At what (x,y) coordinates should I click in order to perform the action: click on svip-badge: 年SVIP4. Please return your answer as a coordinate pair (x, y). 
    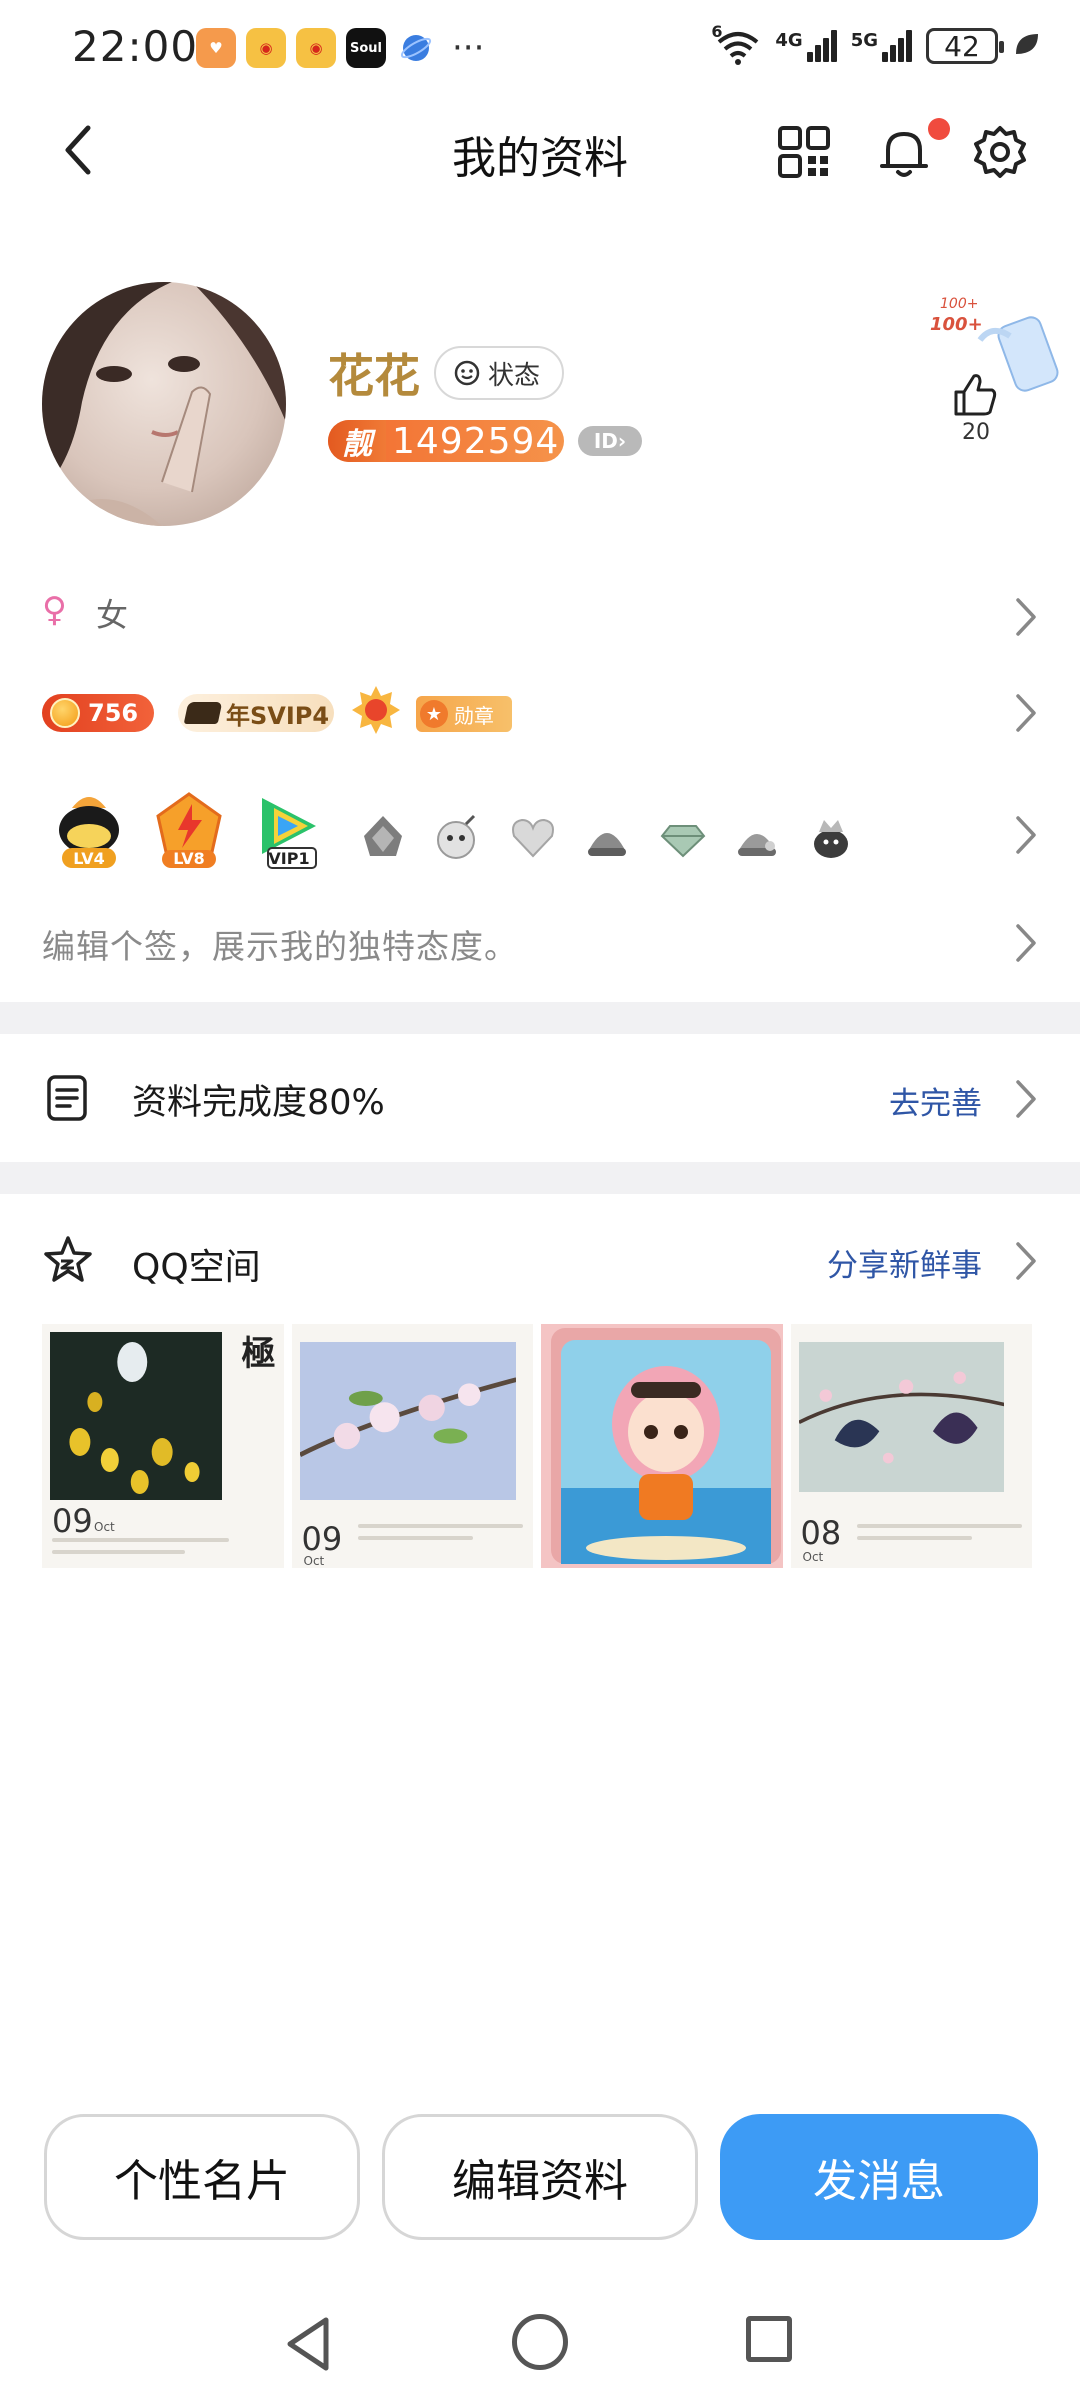
    Looking at the image, I should click on (256, 713).